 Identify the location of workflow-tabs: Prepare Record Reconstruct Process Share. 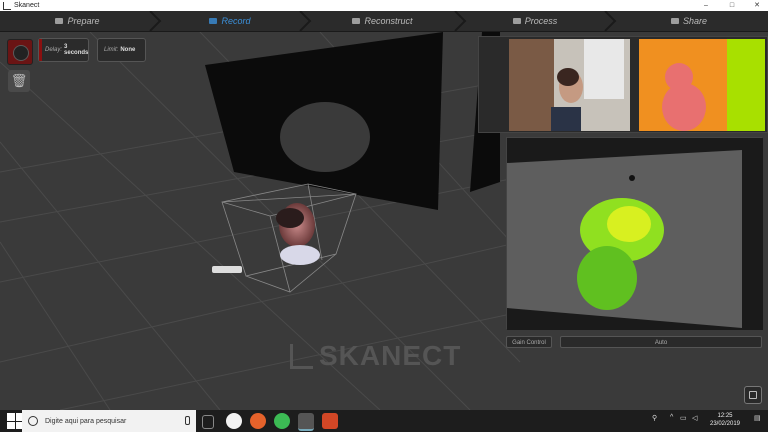
(384, 21).